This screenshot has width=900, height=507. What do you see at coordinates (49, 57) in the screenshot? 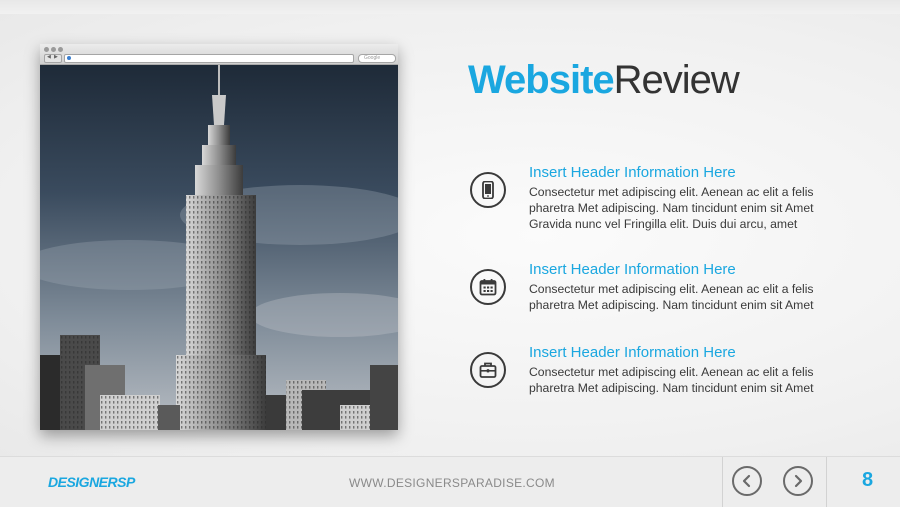
I see `back-arrow-icon: ◀` at bounding box center [49, 57].